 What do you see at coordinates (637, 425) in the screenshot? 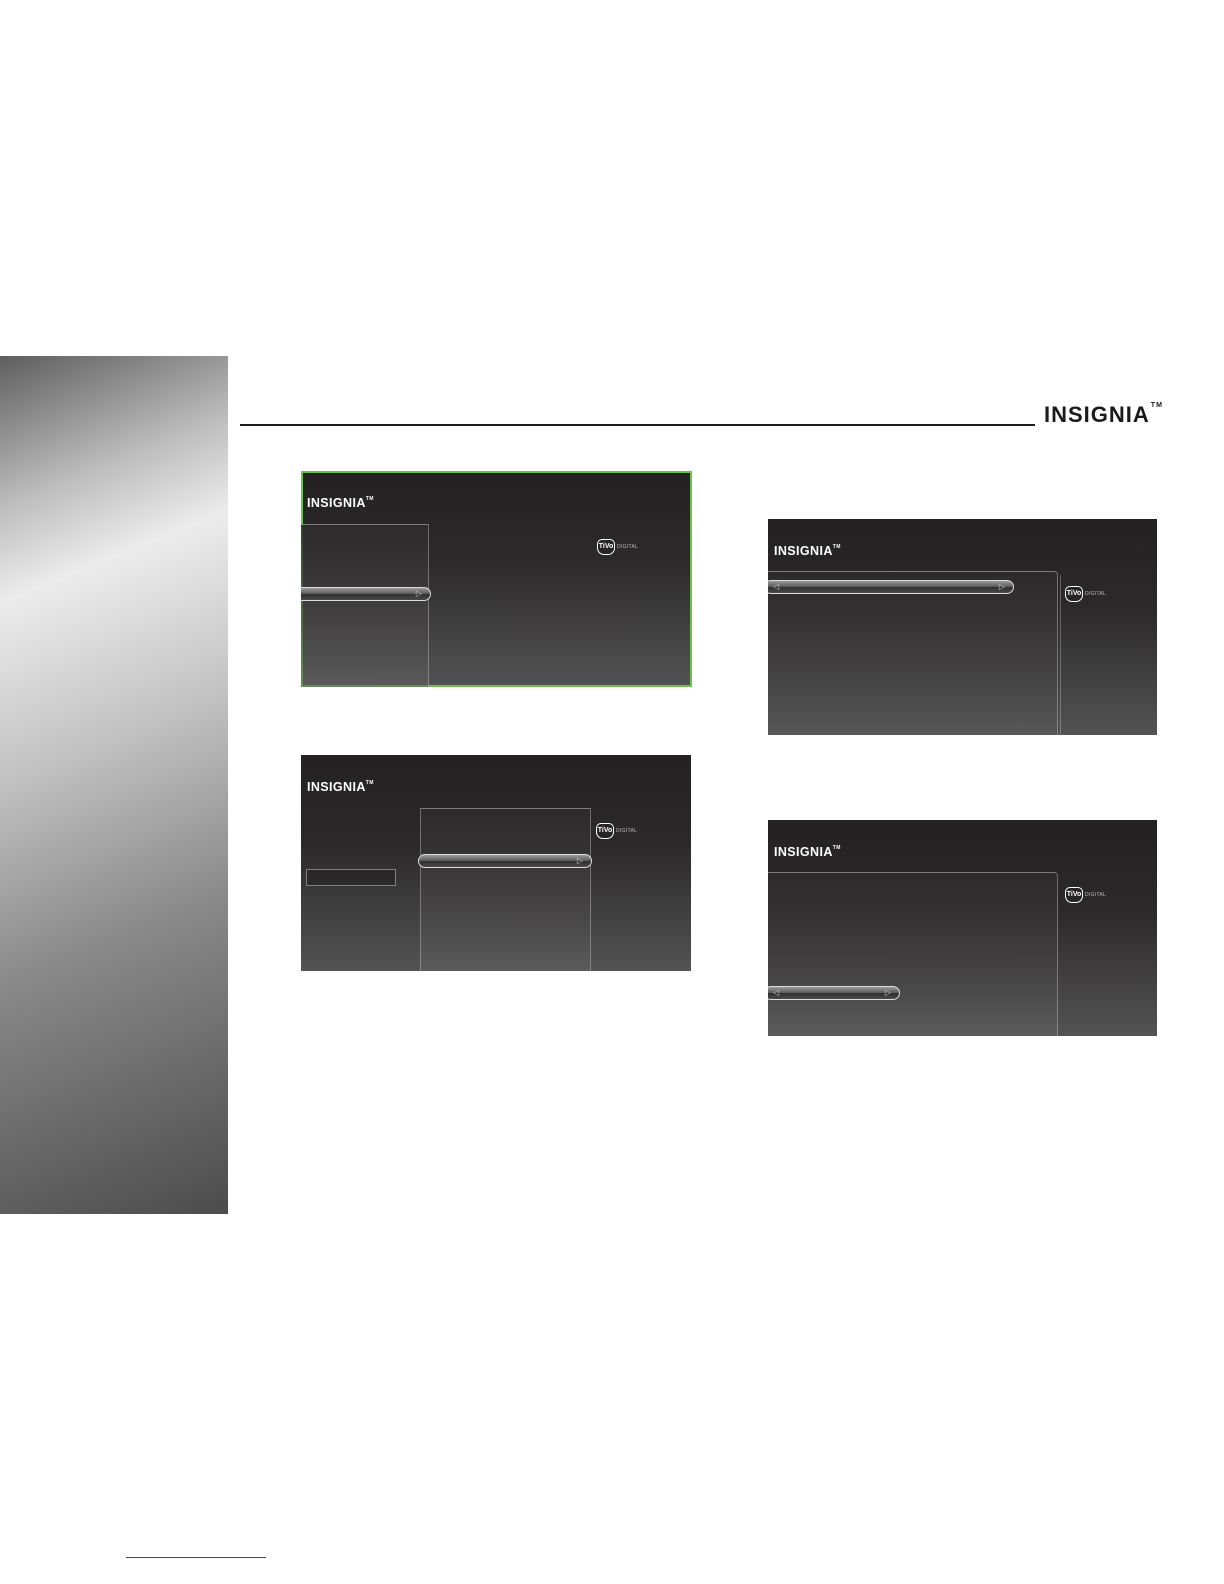
I see `header-rule` at bounding box center [637, 425].